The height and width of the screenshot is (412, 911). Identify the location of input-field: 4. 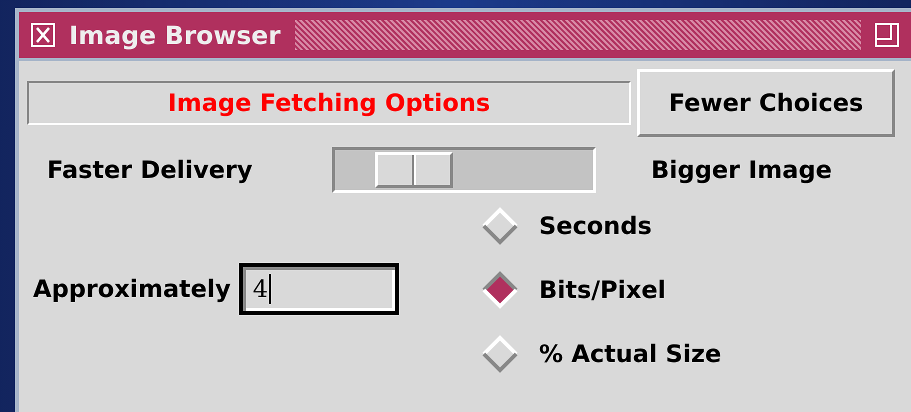
(318, 289).